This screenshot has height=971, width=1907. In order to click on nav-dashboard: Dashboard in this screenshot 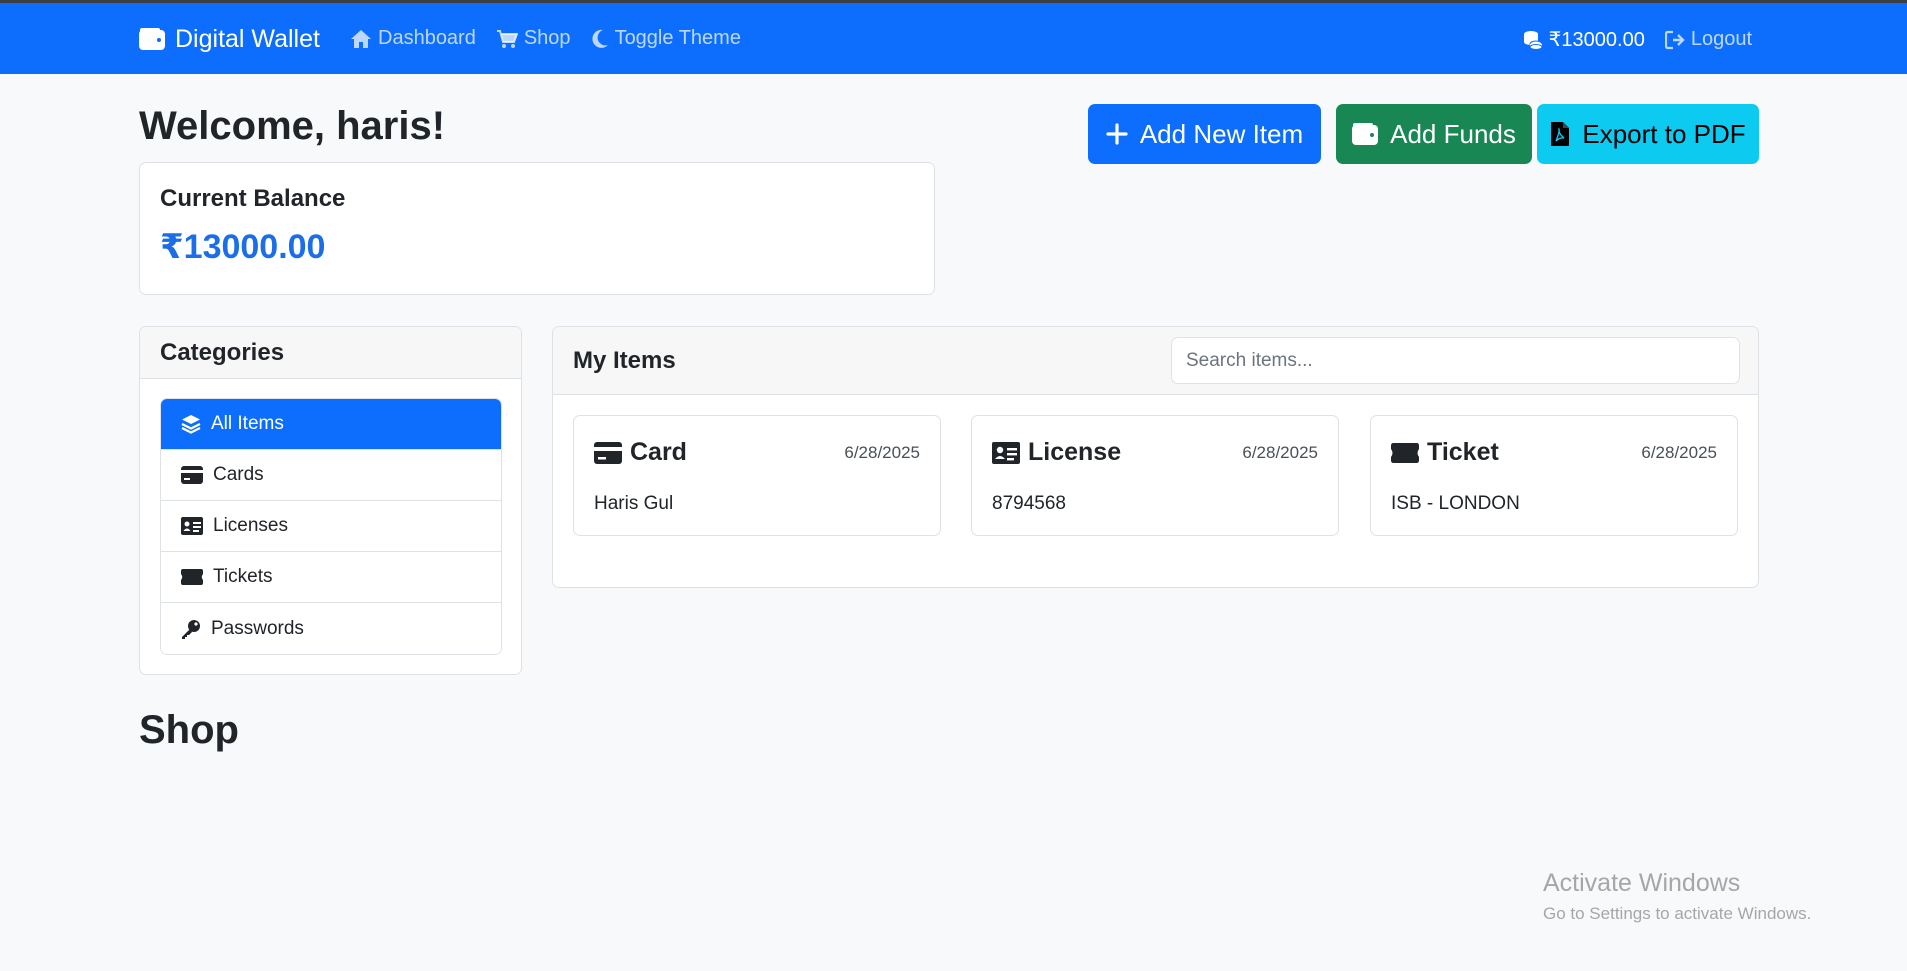, I will do `click(413, 38)`.